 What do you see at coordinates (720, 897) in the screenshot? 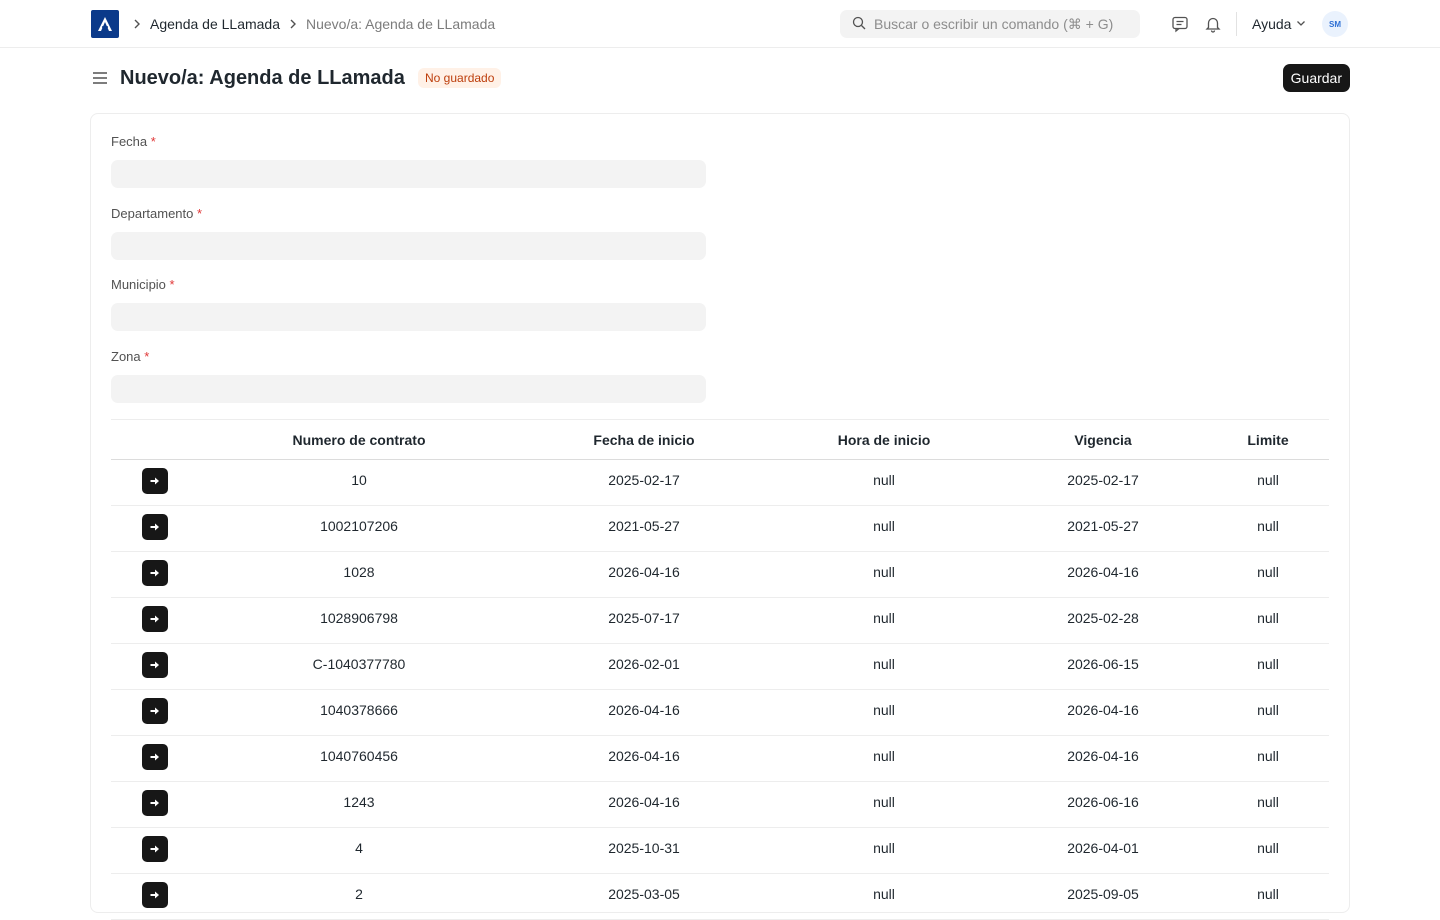
I see `table-row: 2 2025-03-05 null 2025-09-05 null` at bounding box center [720, 897].